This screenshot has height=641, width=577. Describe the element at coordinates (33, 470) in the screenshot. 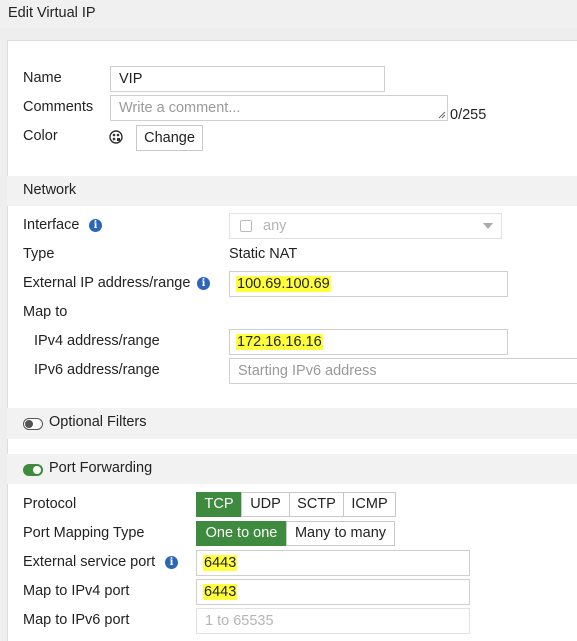

I see `port-forwarding-toggle` at that location.